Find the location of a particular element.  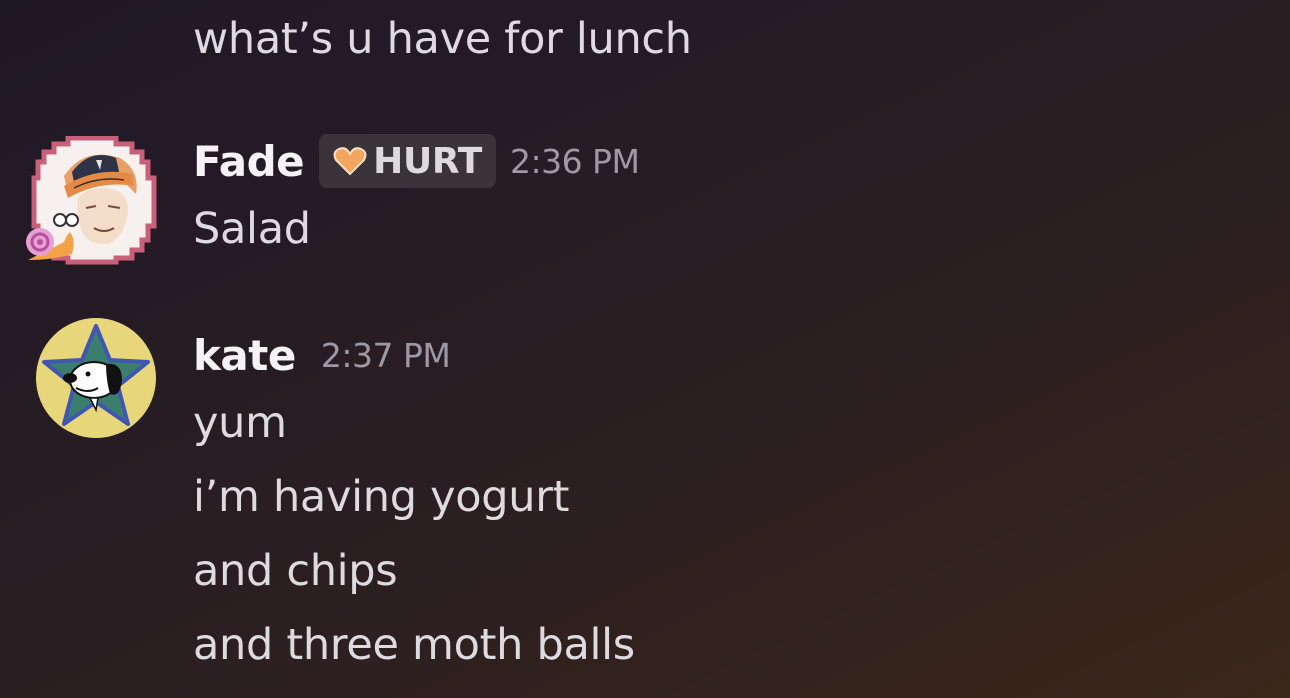

message-text: yum is located at coordinates (240, 423).